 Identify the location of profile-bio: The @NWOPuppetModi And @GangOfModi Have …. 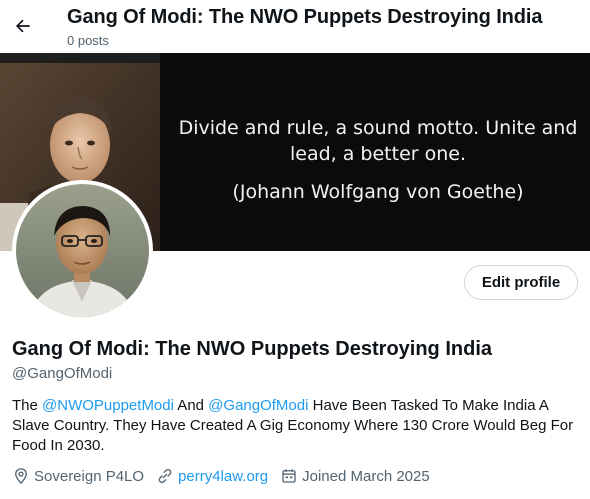
(297, 426).